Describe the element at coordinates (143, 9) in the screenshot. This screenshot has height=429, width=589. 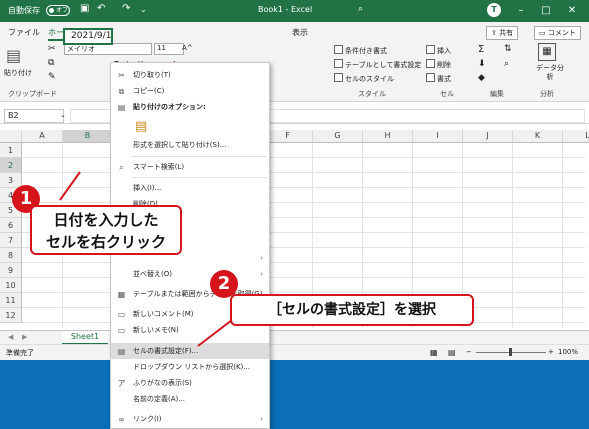
I see `customize-icon: ⌄` at that location.